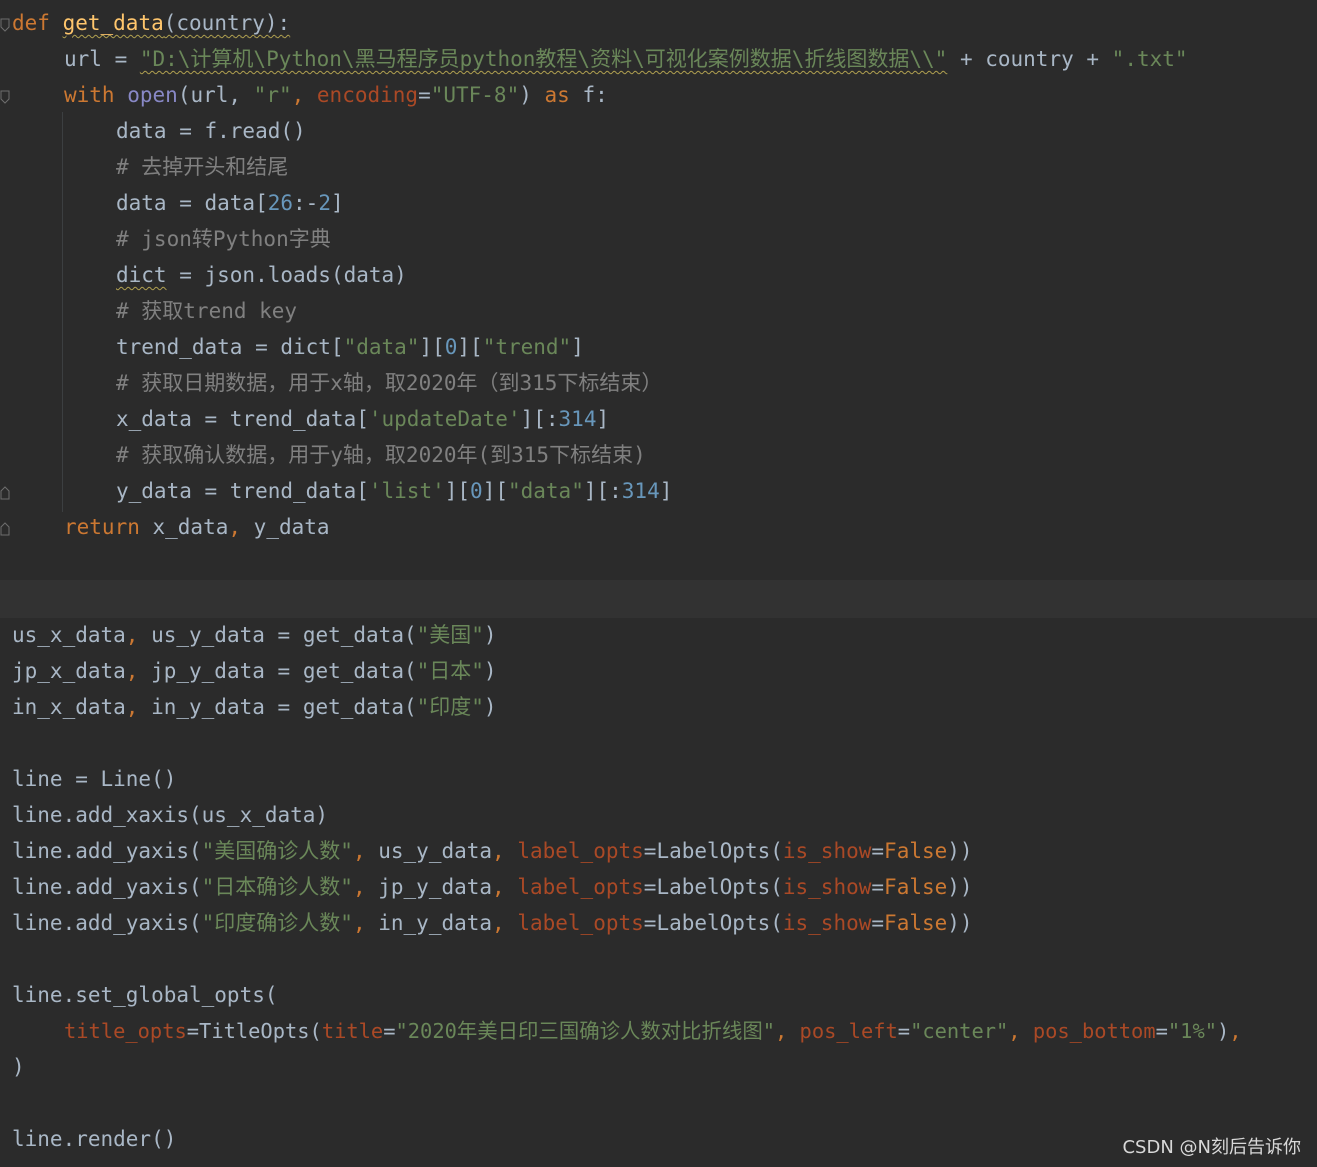  What do you see at coordinates (277, 635) in the screenshot?
I see `code-text: us_y_data = get_data(` at bounding box center [277, 635].